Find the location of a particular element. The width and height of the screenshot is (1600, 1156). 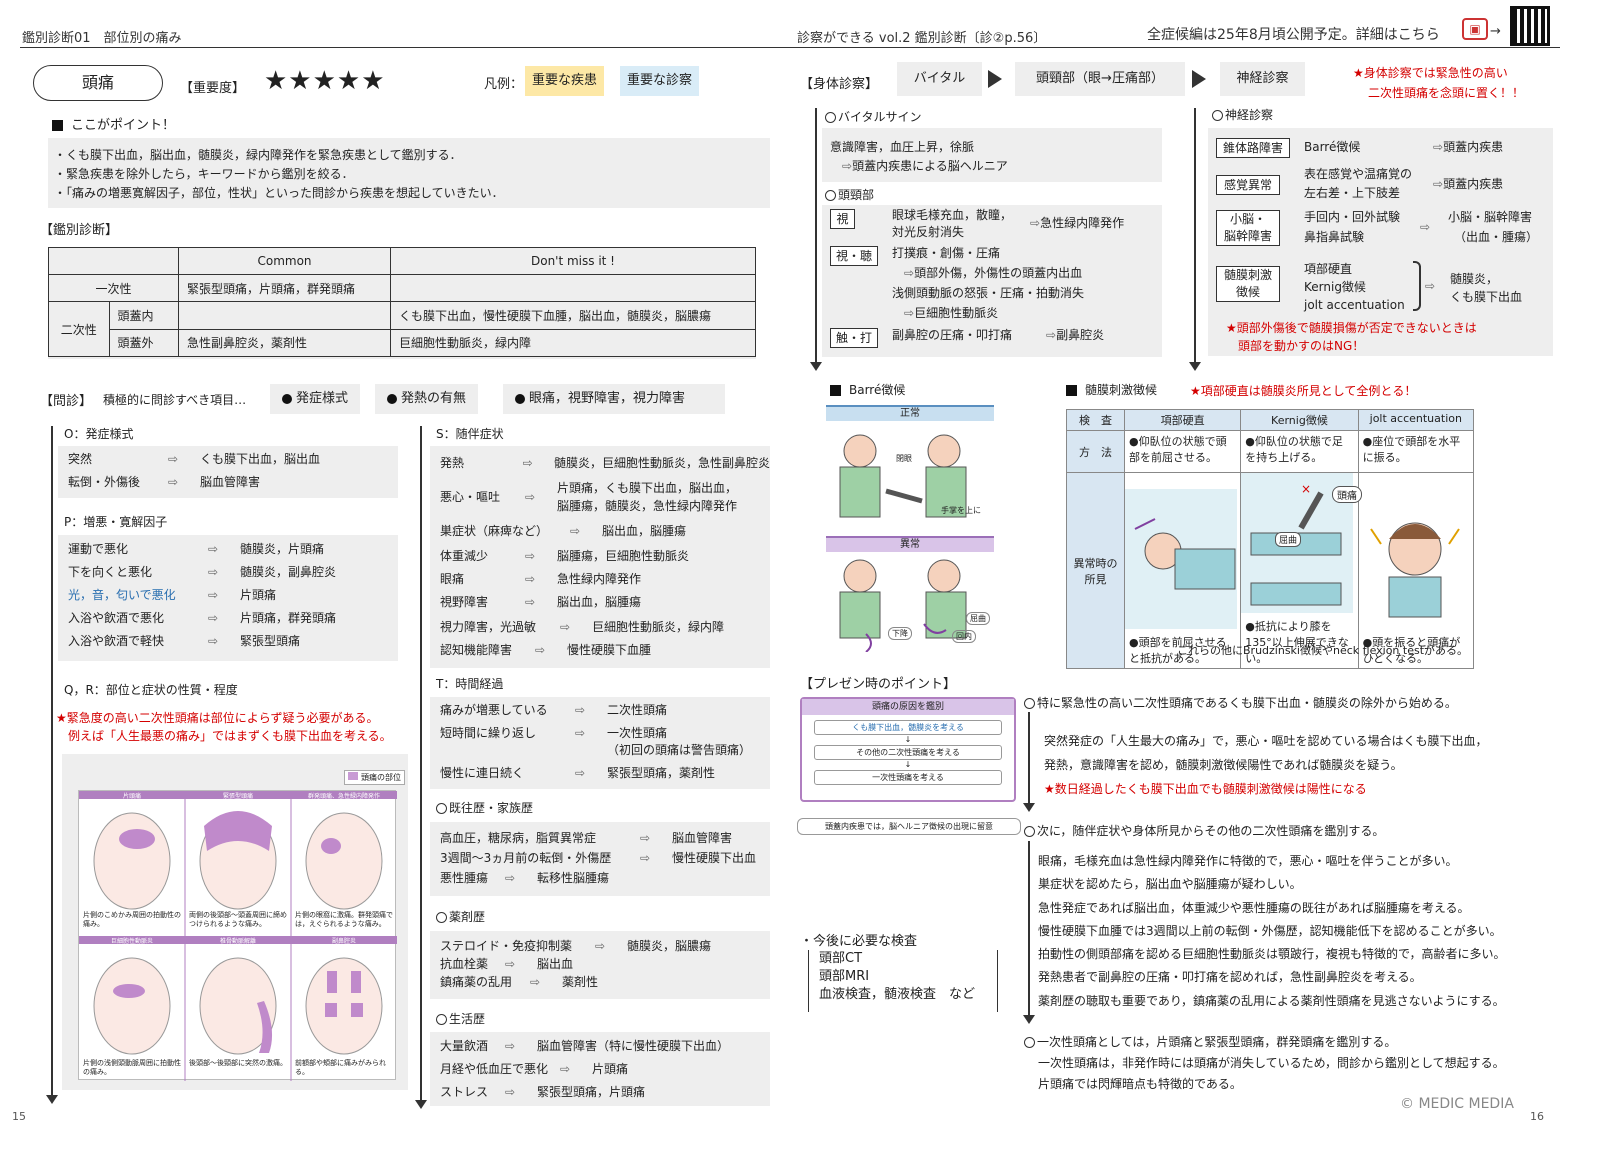

copyright: © MEDIC MEDIA is located at coordinates (1457, 1104).